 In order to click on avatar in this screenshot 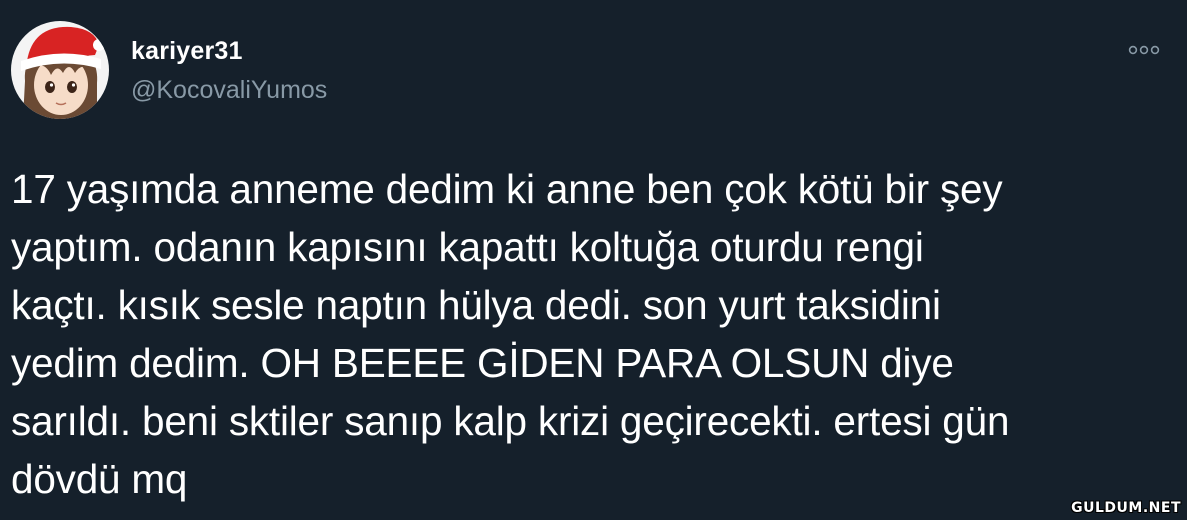, I will do `click(60, 70)`.